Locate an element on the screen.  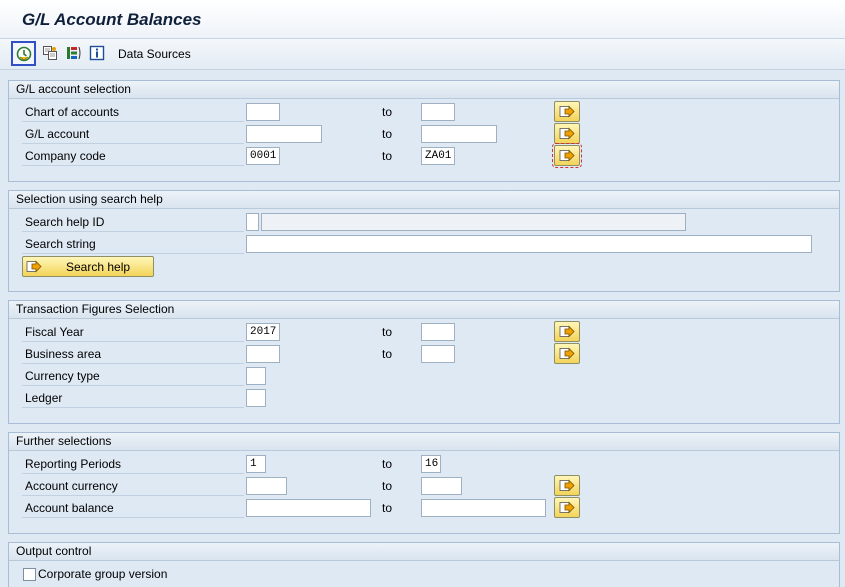
search-string-label: Search string is located at coordinates (60, 244).